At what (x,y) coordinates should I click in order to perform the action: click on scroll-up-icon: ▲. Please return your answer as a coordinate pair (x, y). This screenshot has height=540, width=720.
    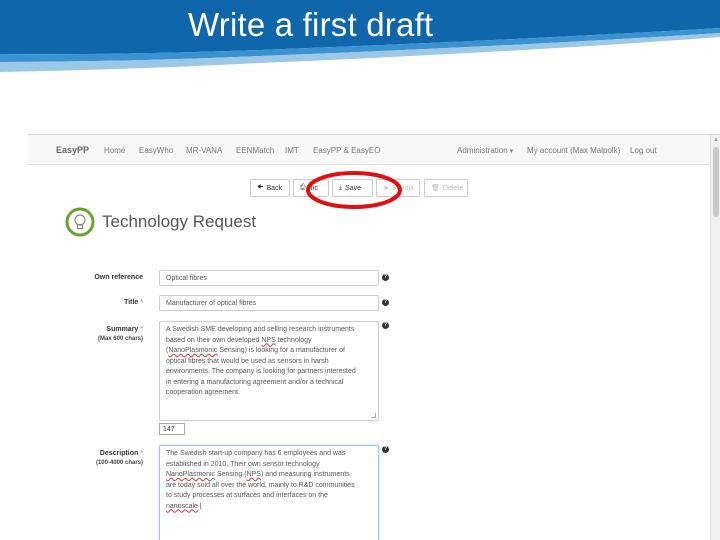
    Looking at the image, I should click on (716, 140).